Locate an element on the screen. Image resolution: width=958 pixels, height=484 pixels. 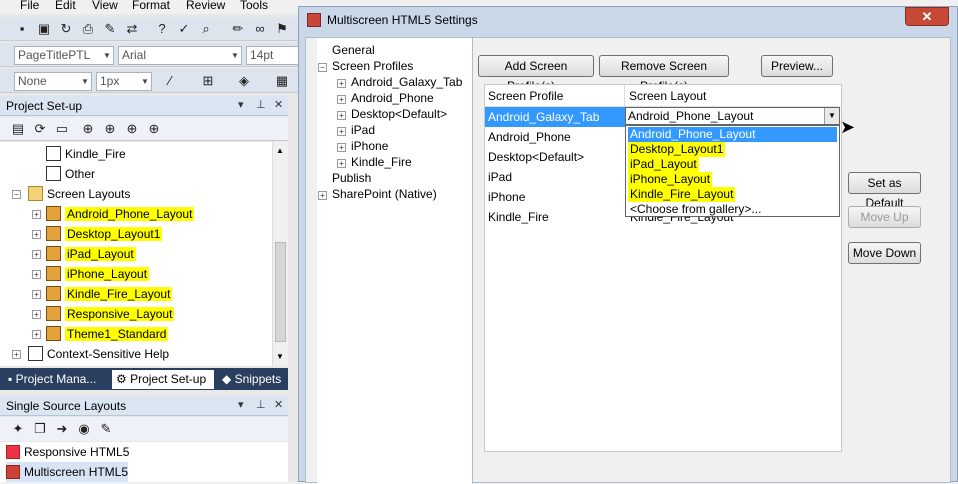
tree-item-sharepoint: SharePoint (Native) is located at coordinates (384, 194).